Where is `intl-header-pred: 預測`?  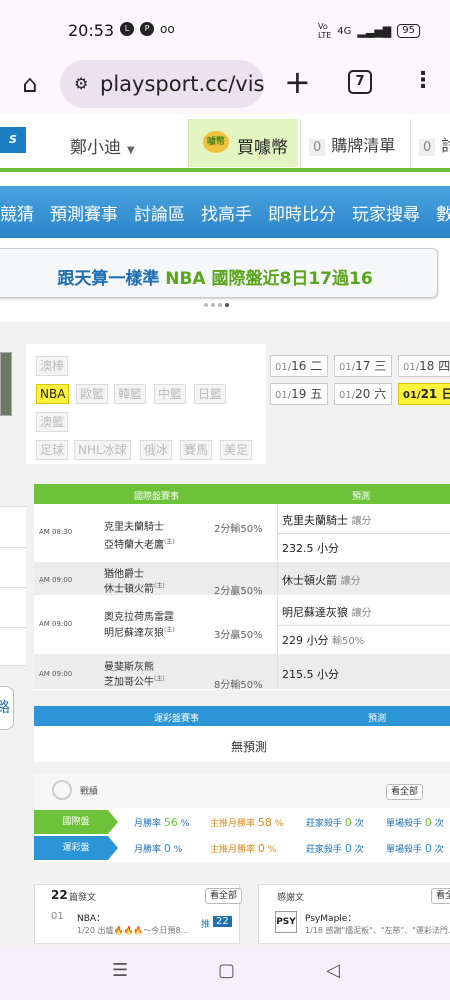
intl-header-pred: 預測 is located at coordinates (361, 497).